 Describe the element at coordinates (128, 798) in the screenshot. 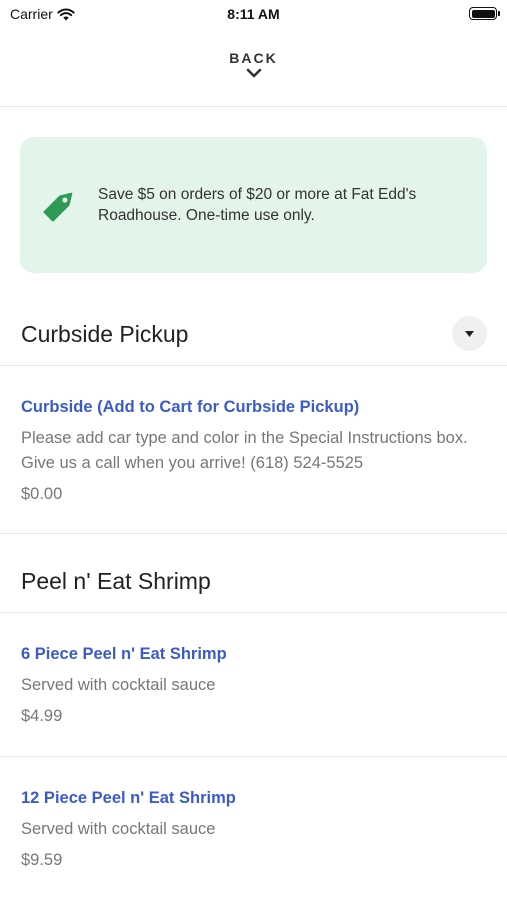

I see `item-name: 12 Piece Peel n' Eat Shrimp` at that location.